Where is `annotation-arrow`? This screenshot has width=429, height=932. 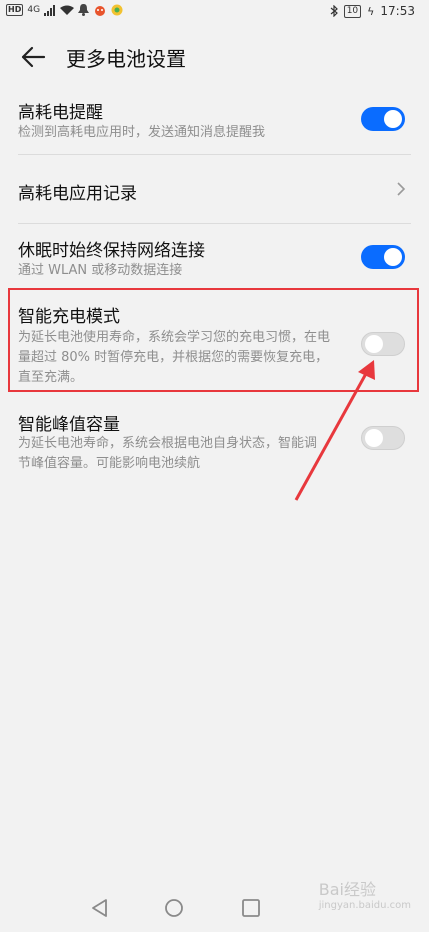 annotation-arrow is located at coordinates (334, 430).